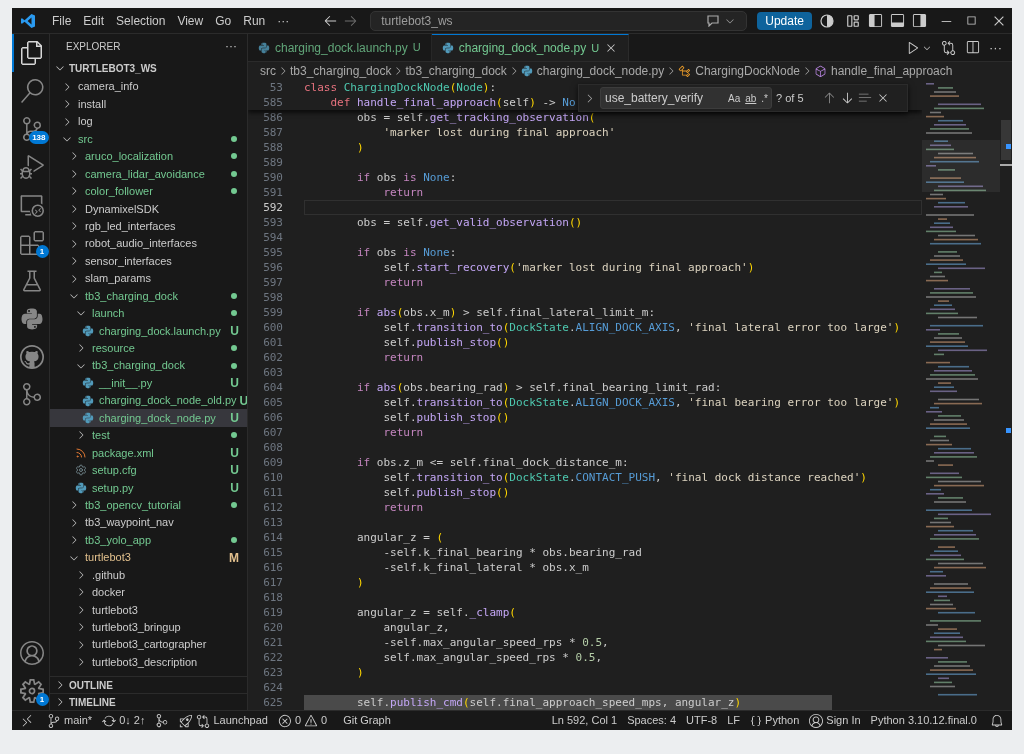 The height and width of the screenshot is (754, 1024). I want to click on next-match-icon, so click(847, 98).